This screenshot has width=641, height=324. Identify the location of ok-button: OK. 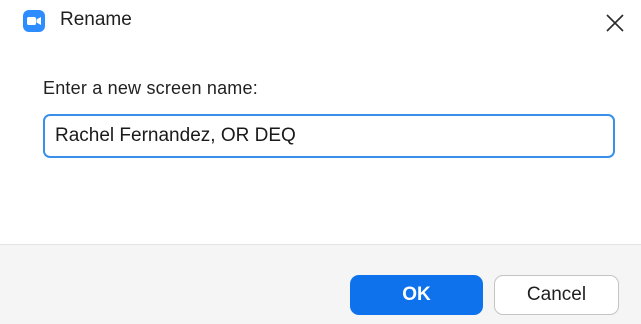
(416, 295).